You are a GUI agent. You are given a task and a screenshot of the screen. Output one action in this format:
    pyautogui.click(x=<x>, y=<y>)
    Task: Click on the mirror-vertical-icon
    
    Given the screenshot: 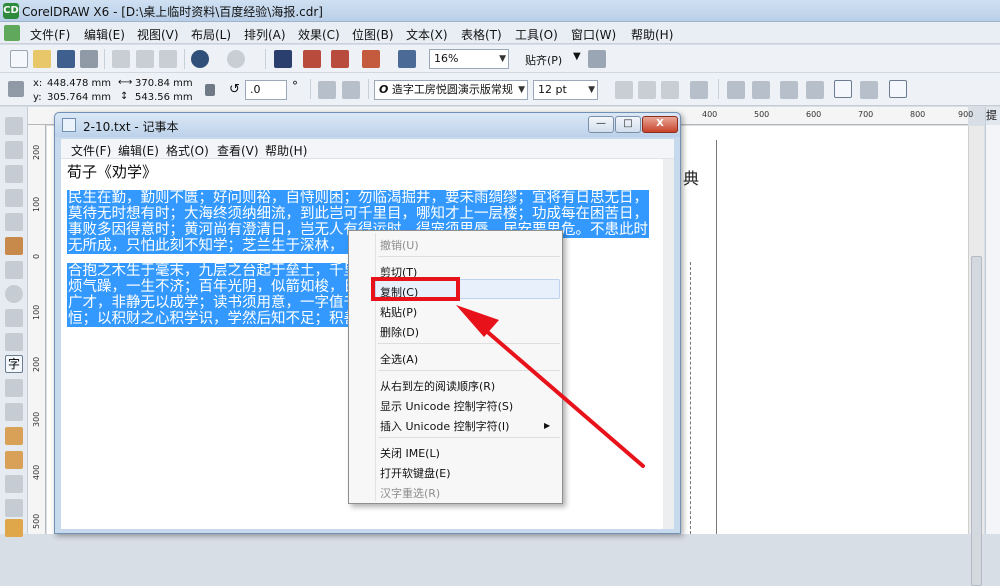 What is the action you would take?
    pyautogui.click(x=351, y=90)
    